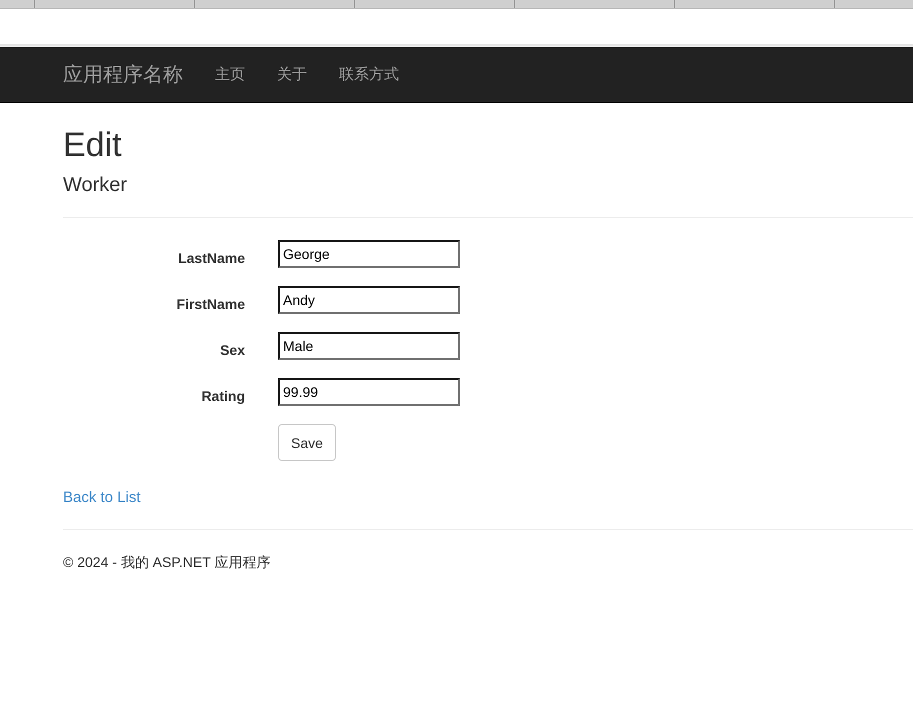 This screenshot has width=913, height=705. I want to click on nav-link: 联系方式, so click(369, 74).